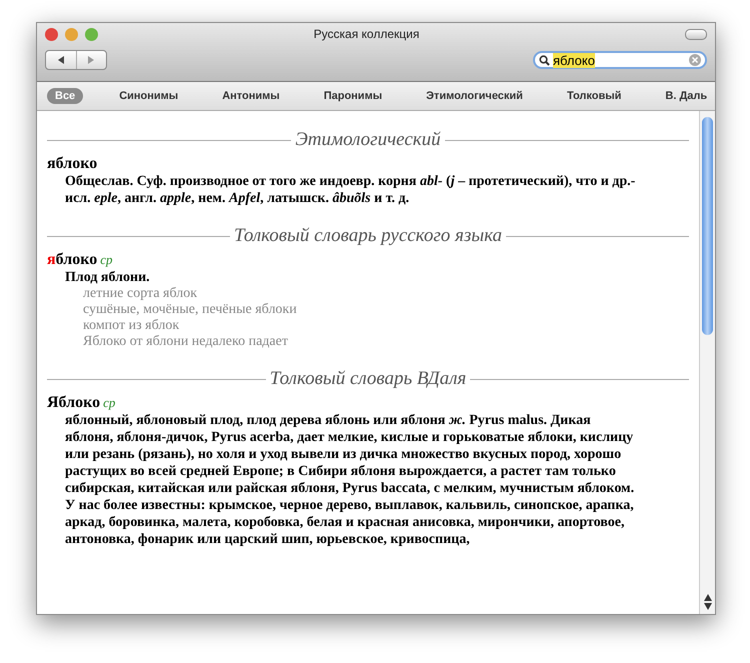  Describe the element at coordinates (353, 96) in the screenshot. I see `scope-tab: Паронимы` at that location.